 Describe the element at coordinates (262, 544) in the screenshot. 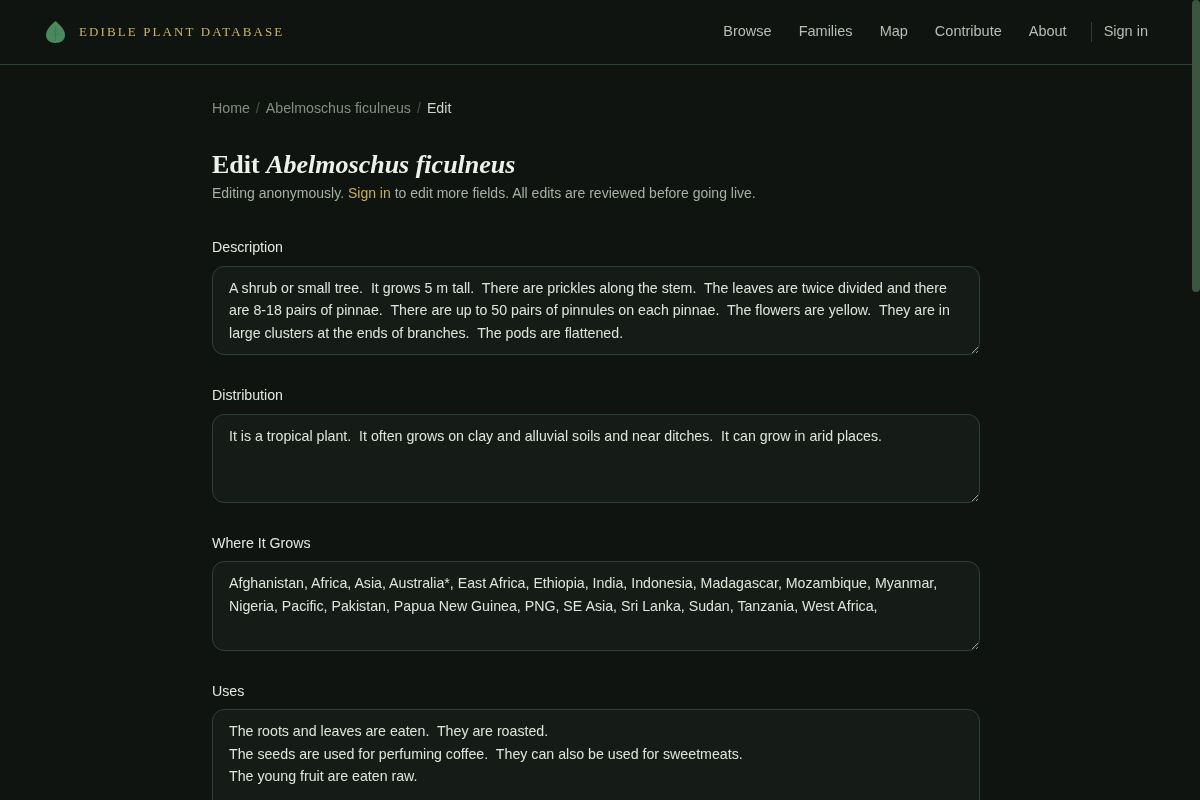

I see `field-label: Where It Grows` at that location.